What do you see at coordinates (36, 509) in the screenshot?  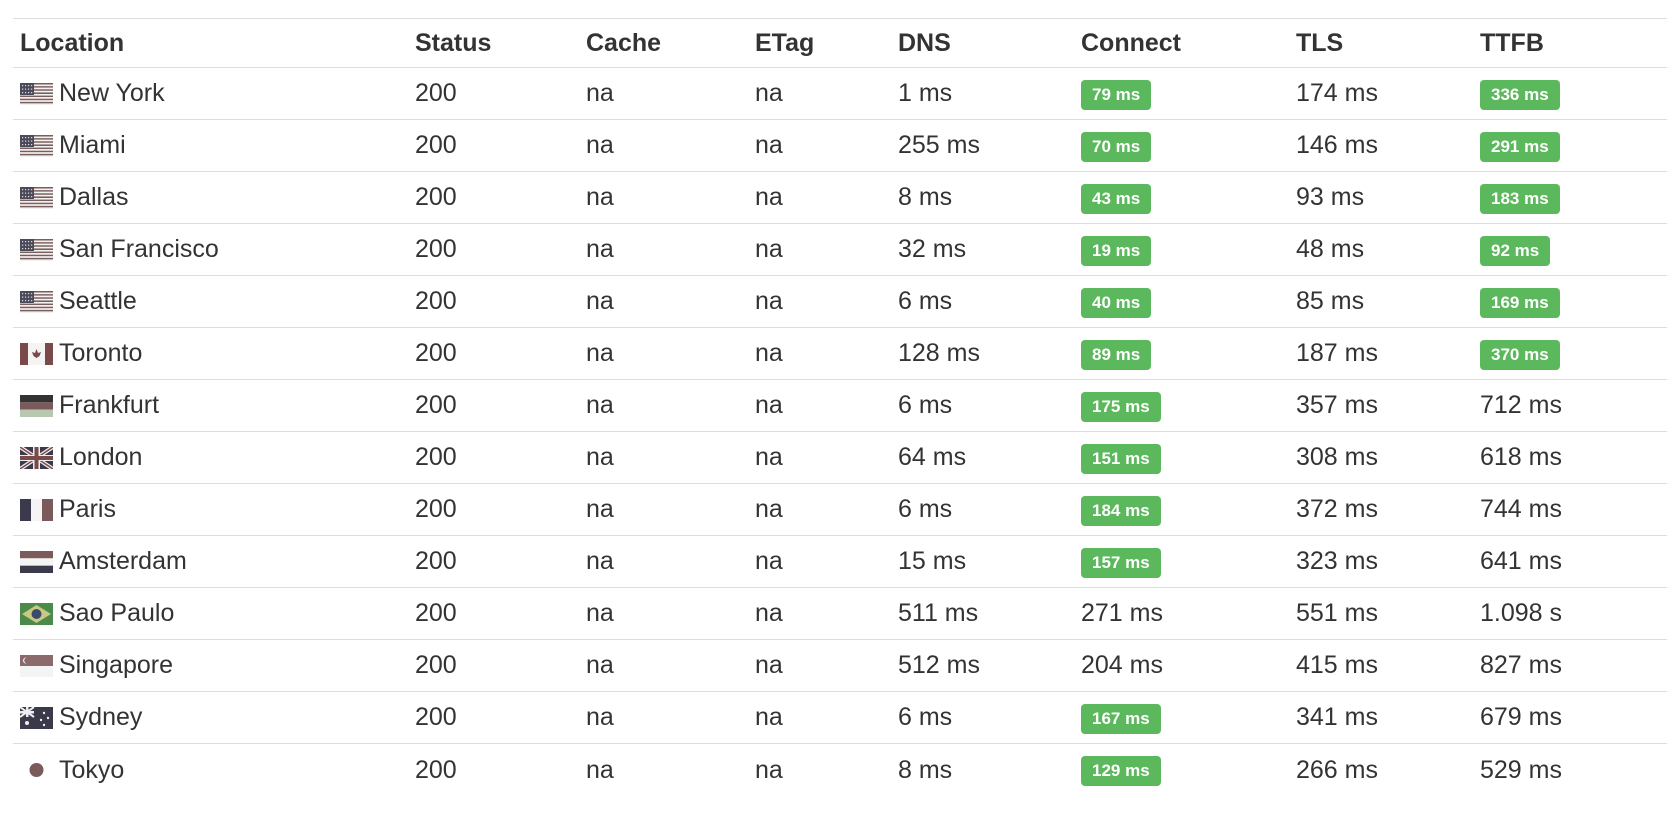 I see `france-flag-icon` at bounding box center [36, 509].